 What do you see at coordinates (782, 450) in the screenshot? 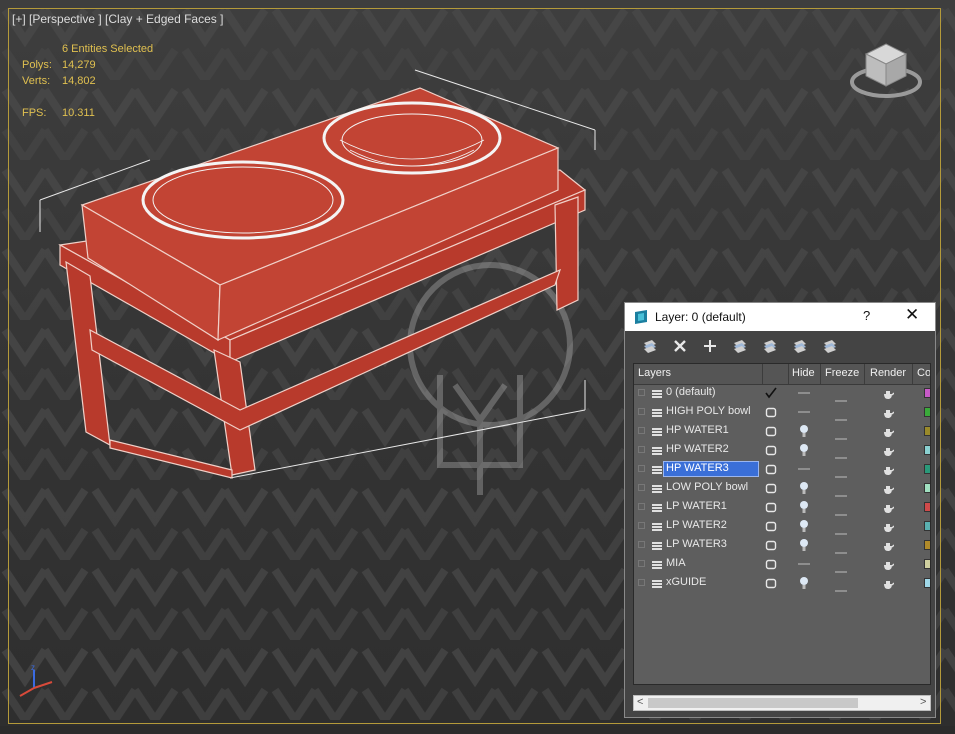
I see `layer-row: HP WATER2` at bounding box center [782, 450].